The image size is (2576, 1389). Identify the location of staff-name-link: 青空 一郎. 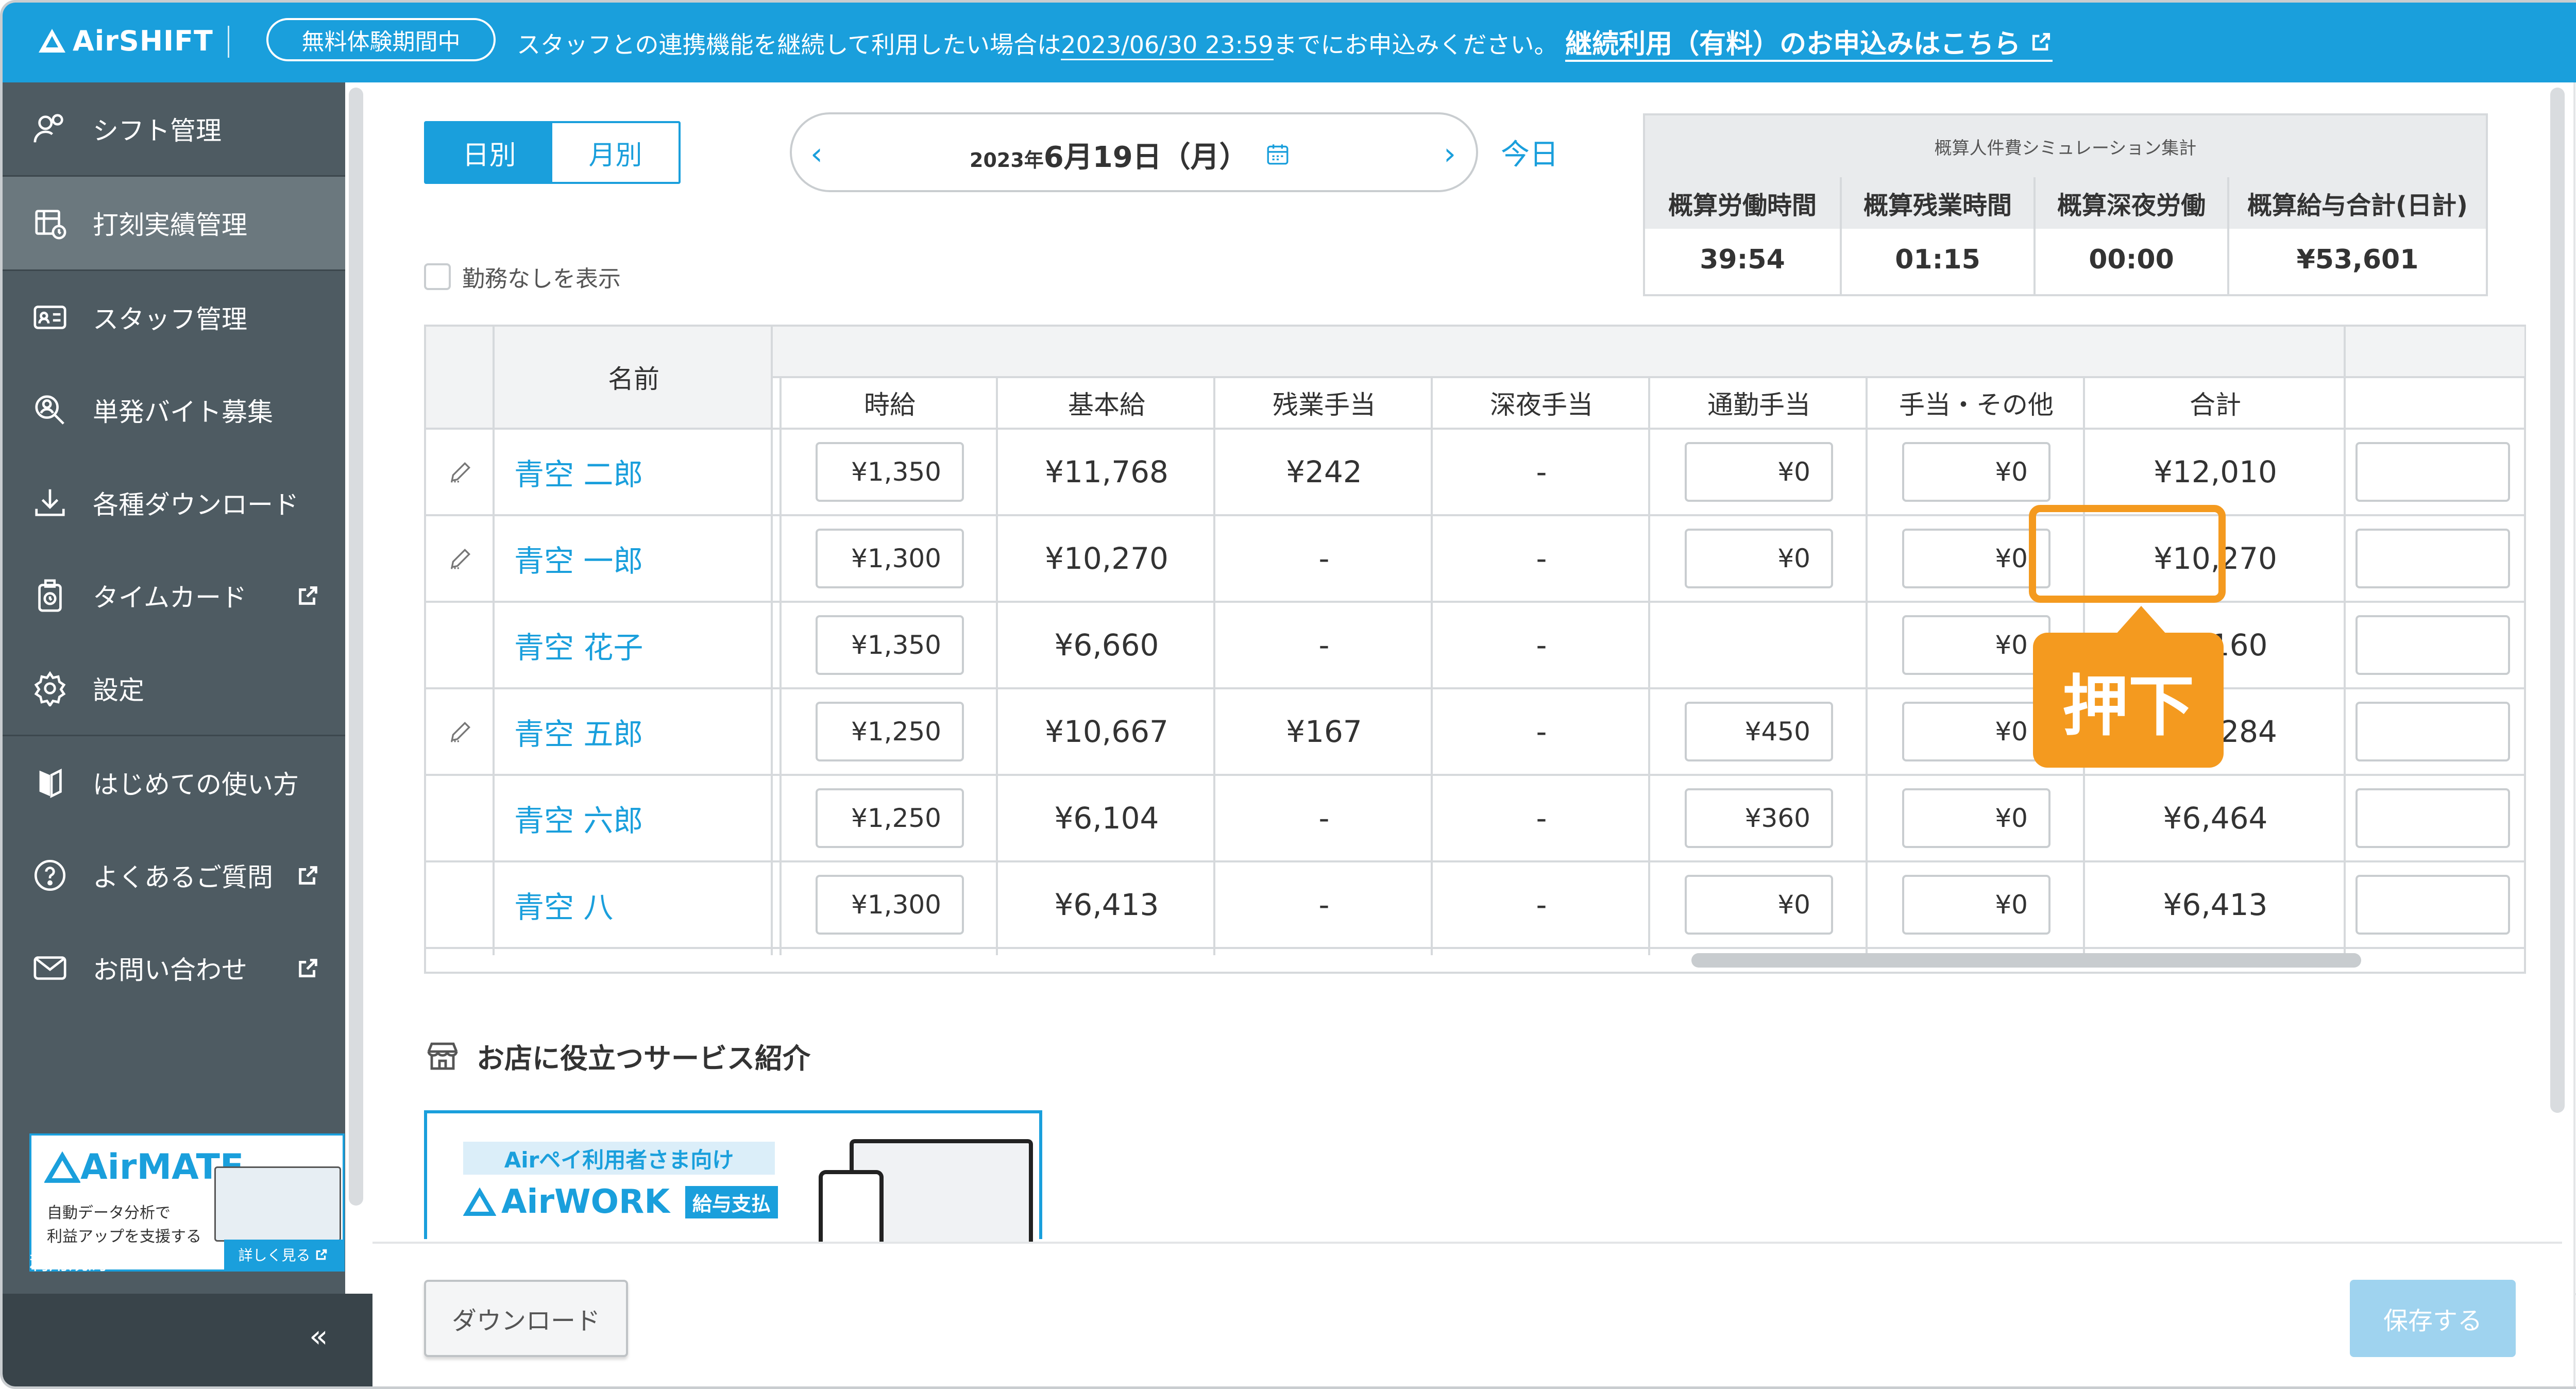
(634, 558).